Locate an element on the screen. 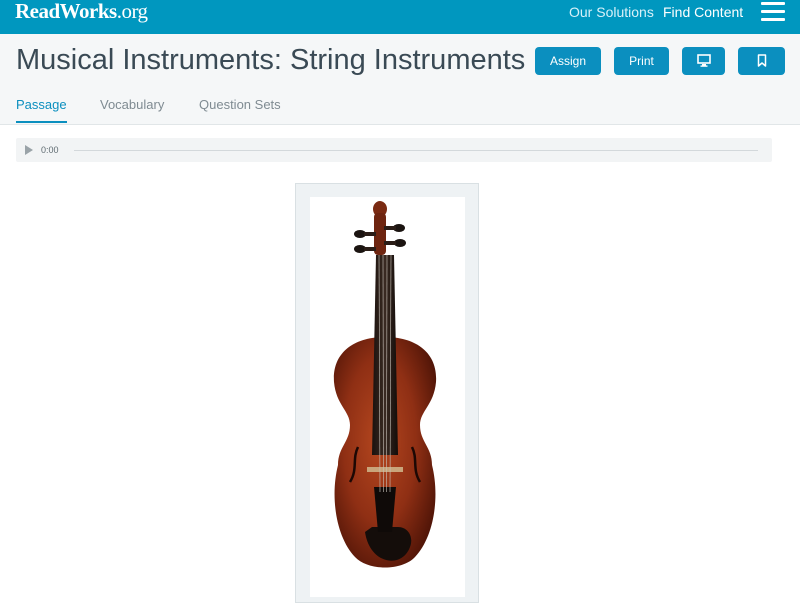  tab-passage: Passage is located at coordinates (41, 105).